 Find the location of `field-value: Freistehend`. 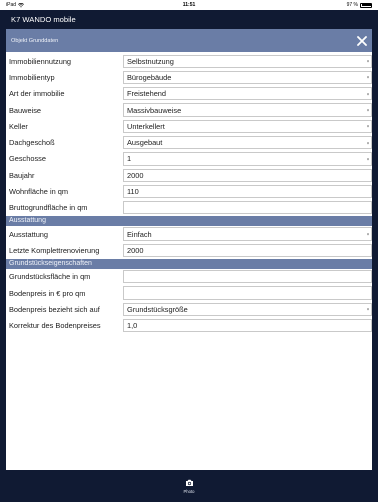

field-value: Freistehend is located at coordinates (147, 94).